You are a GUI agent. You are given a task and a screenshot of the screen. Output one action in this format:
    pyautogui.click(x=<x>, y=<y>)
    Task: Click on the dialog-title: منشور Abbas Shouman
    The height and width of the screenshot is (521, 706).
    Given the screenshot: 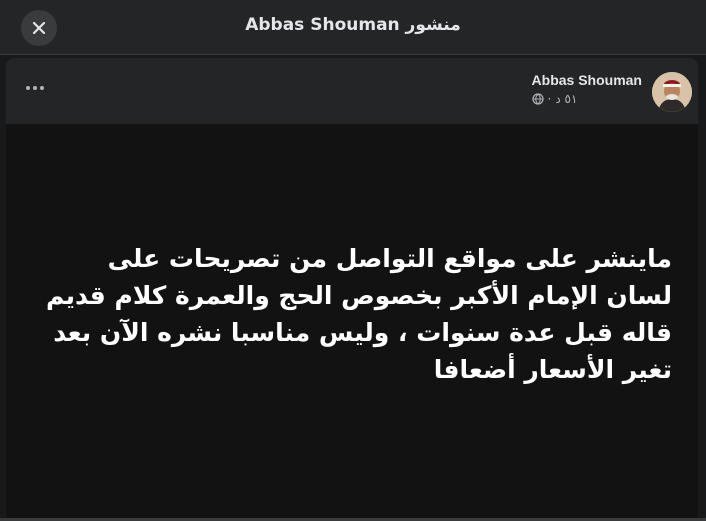 What is the action you would take?
    pyautogui.click(x=353, y=25)
    